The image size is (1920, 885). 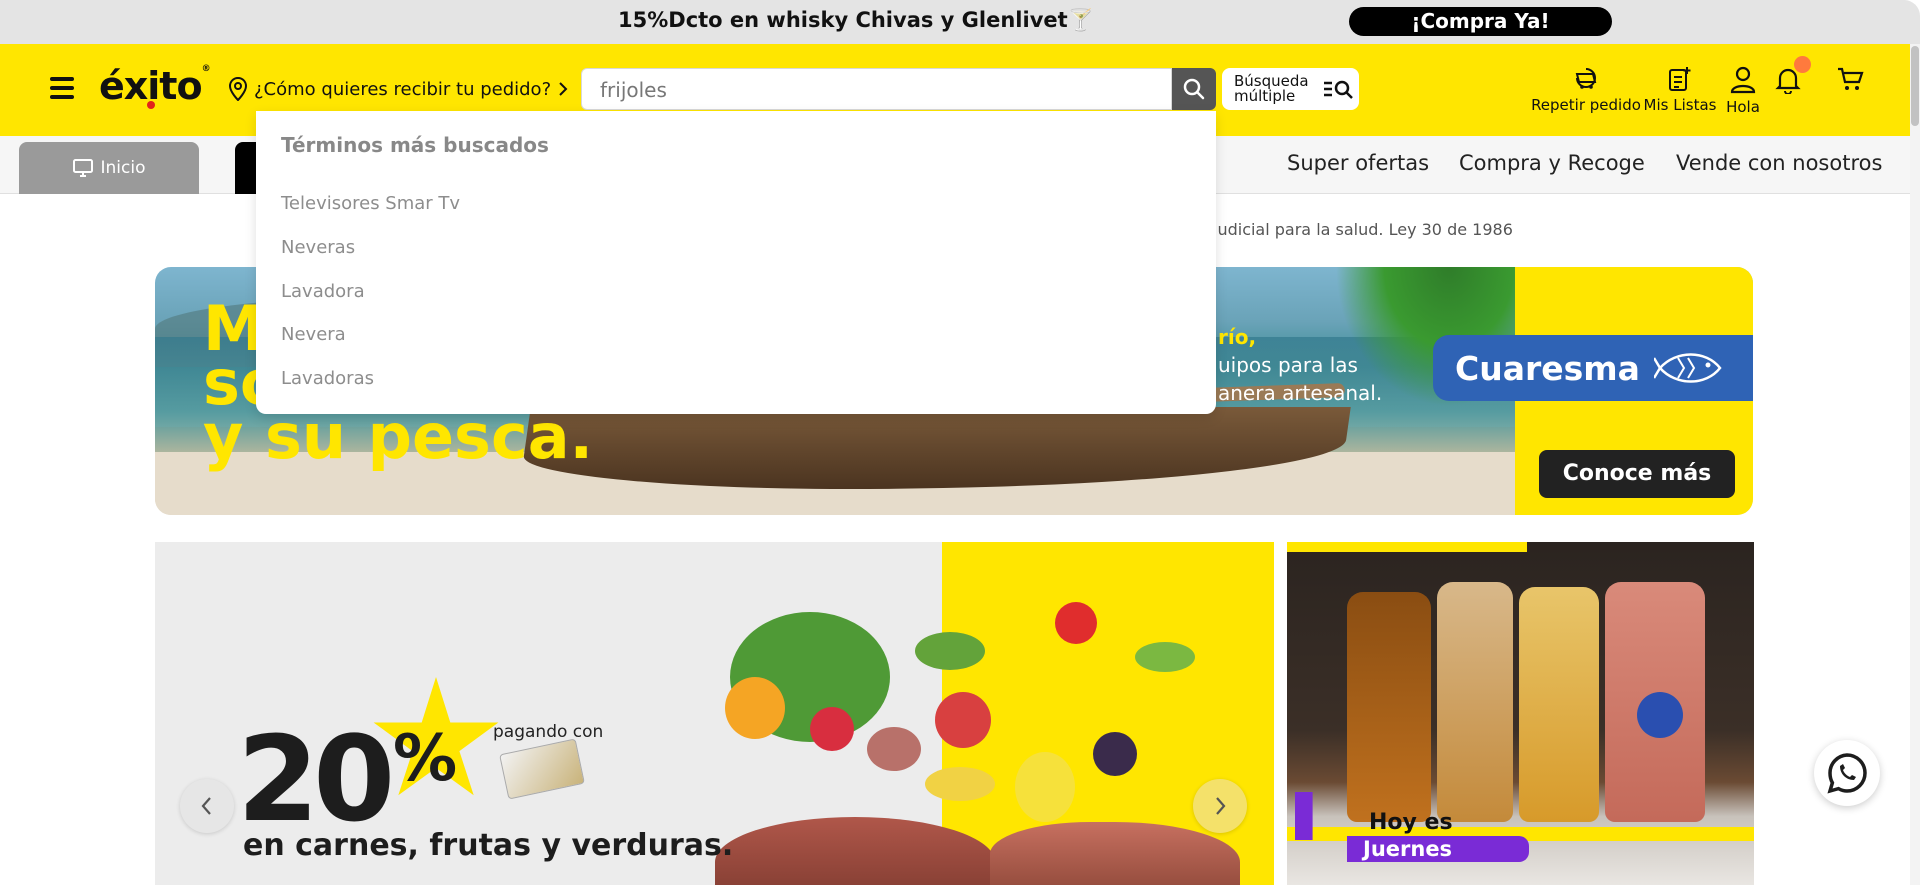 What do you see at coordinates (313, 334) in the screenshot?
I see `suggestion-item: Nevera` at bounding box center [313, 334].